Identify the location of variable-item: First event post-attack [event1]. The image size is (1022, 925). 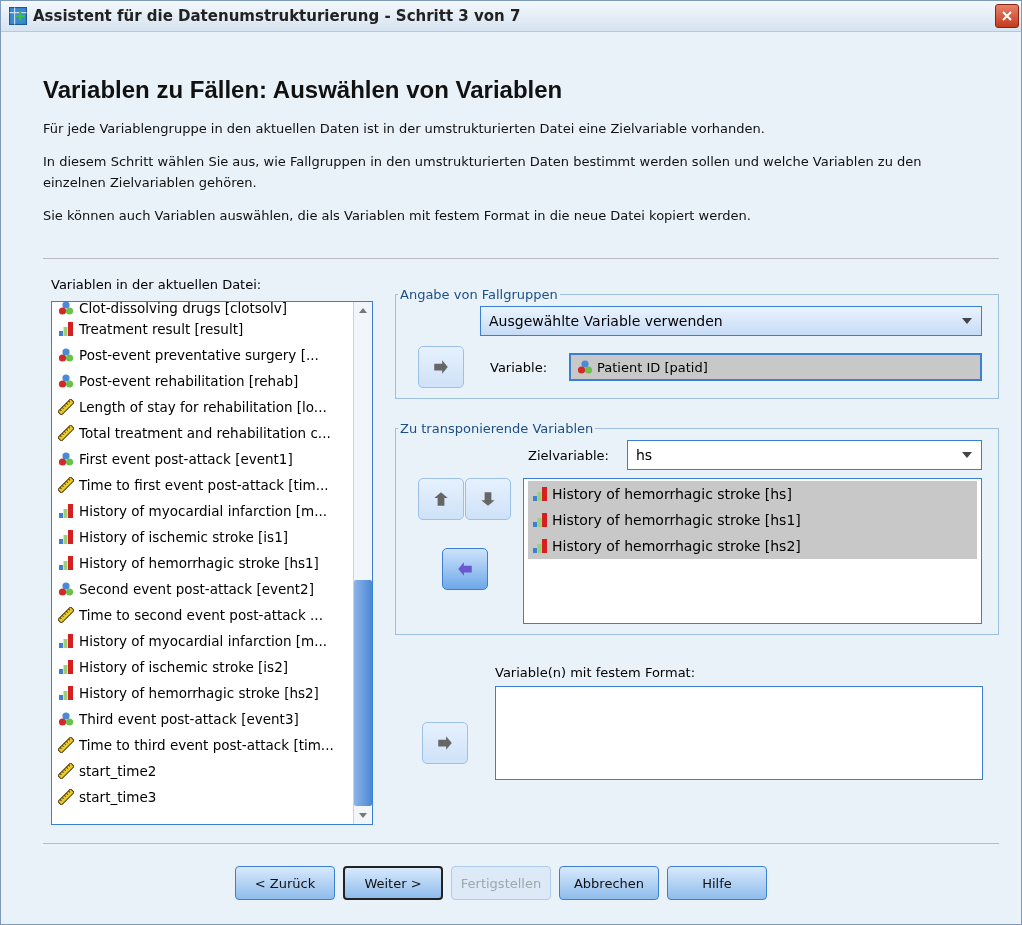
(205, 459).